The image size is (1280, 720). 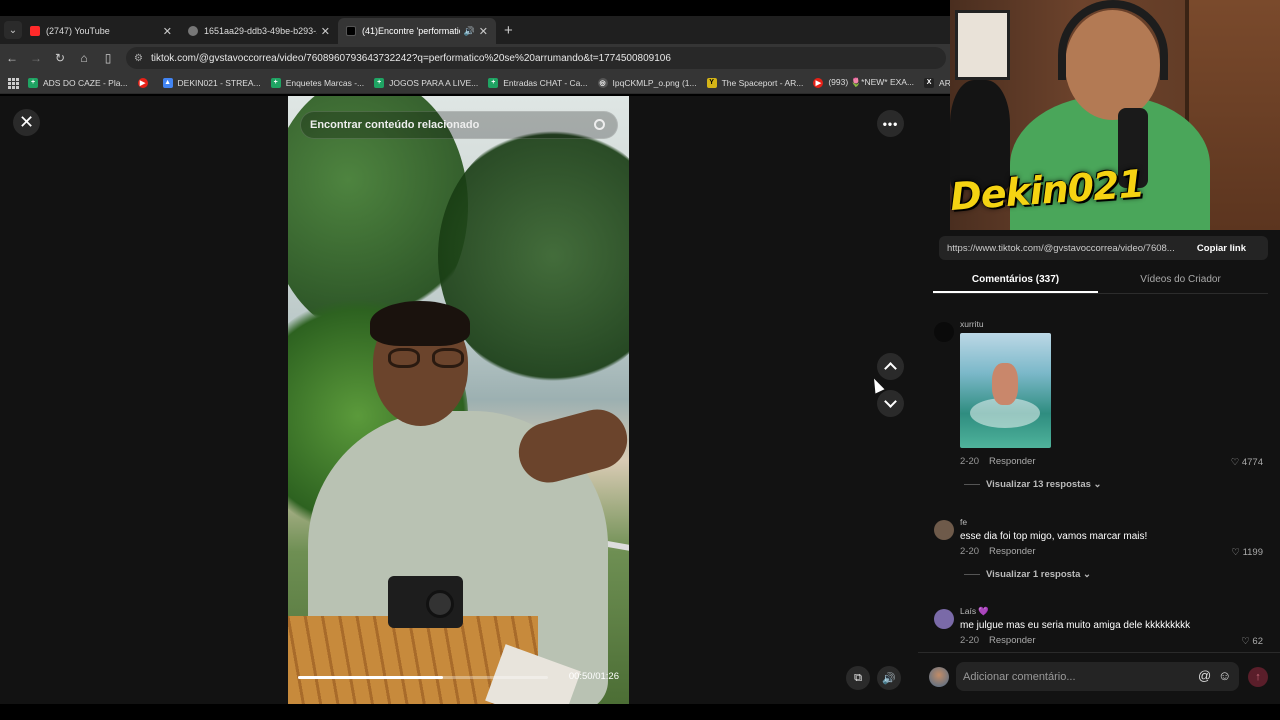 What do you see at coordinates (138, 58) in the screenshot?
I see `site-info-icon: ⚙` at bounding box center [138, 58].